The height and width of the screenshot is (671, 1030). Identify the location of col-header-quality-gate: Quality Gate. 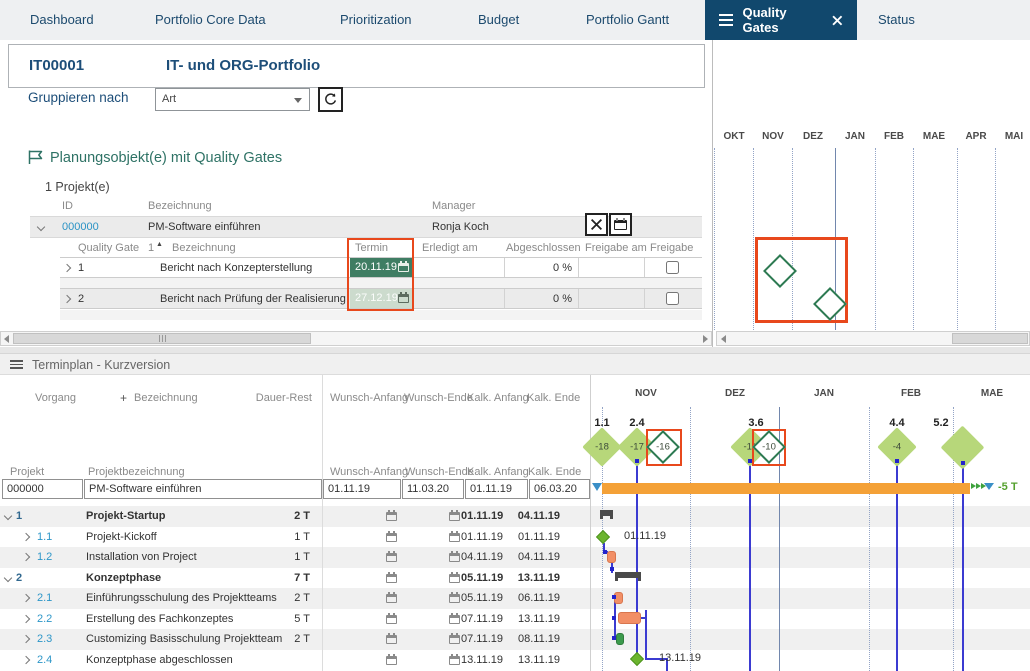
(108, 248).